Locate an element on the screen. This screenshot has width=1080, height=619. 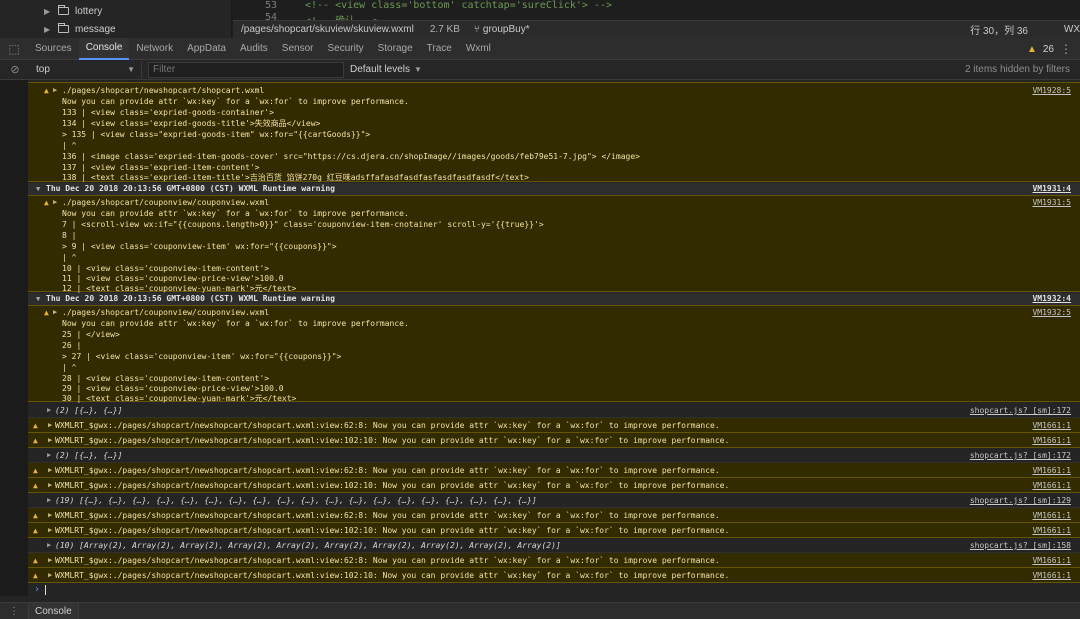
folder-icon is located at coordinates (63, 28).